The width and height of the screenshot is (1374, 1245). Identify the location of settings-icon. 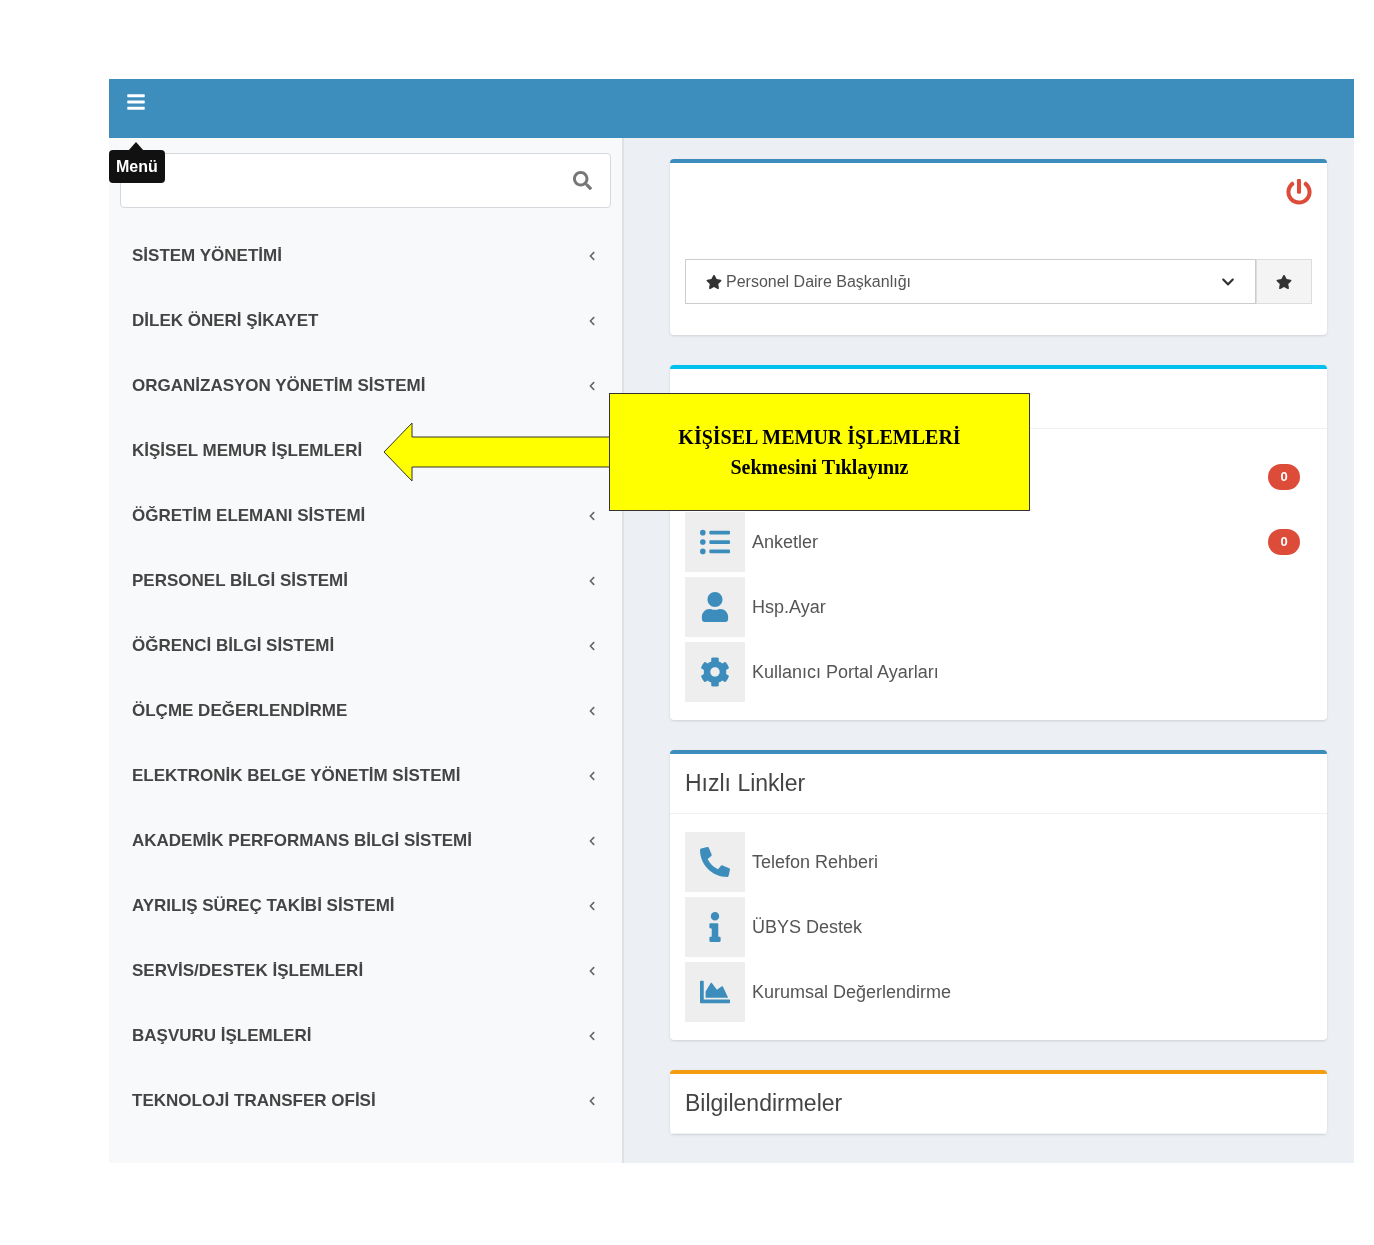
(715, 672).